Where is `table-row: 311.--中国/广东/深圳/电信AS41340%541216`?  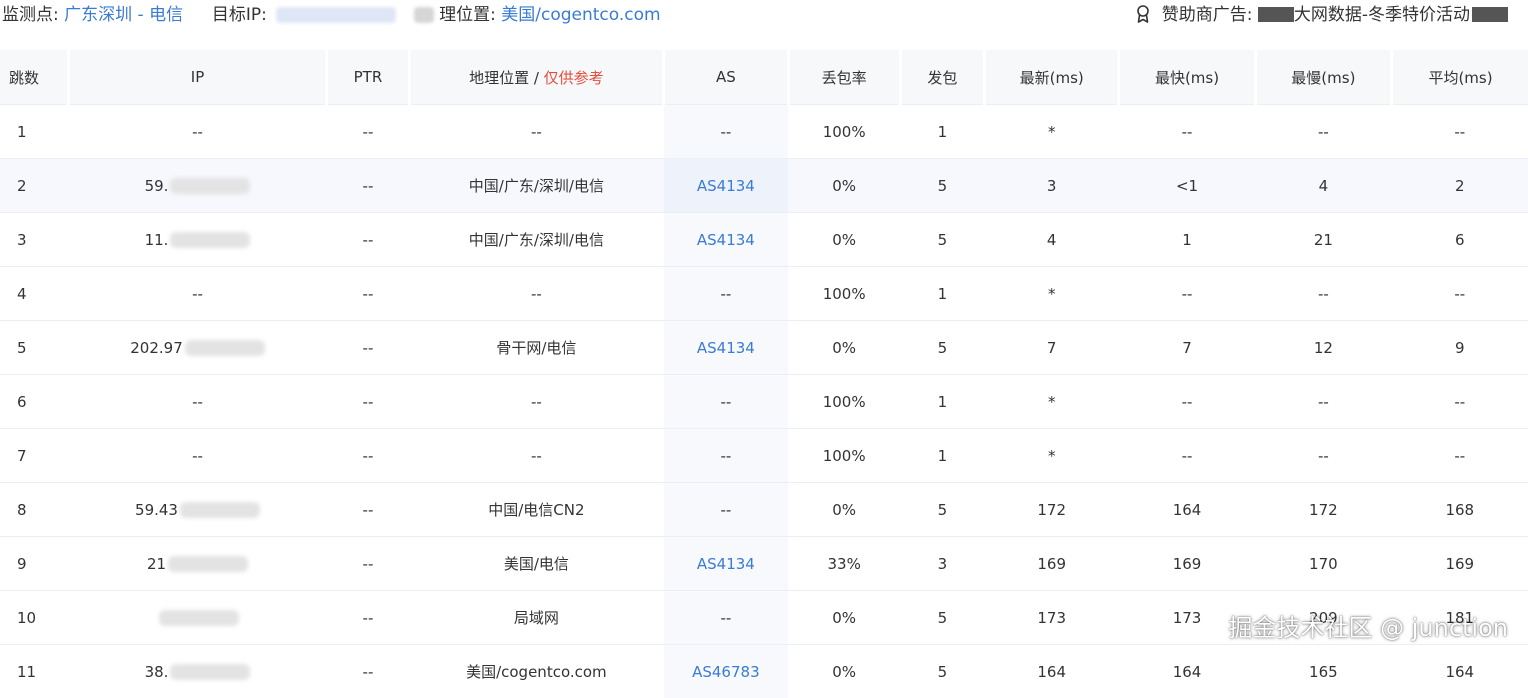
table-row: 311.--中国/广东/深圳/电信AS41340%541216 is located at coordinates (764, 240).